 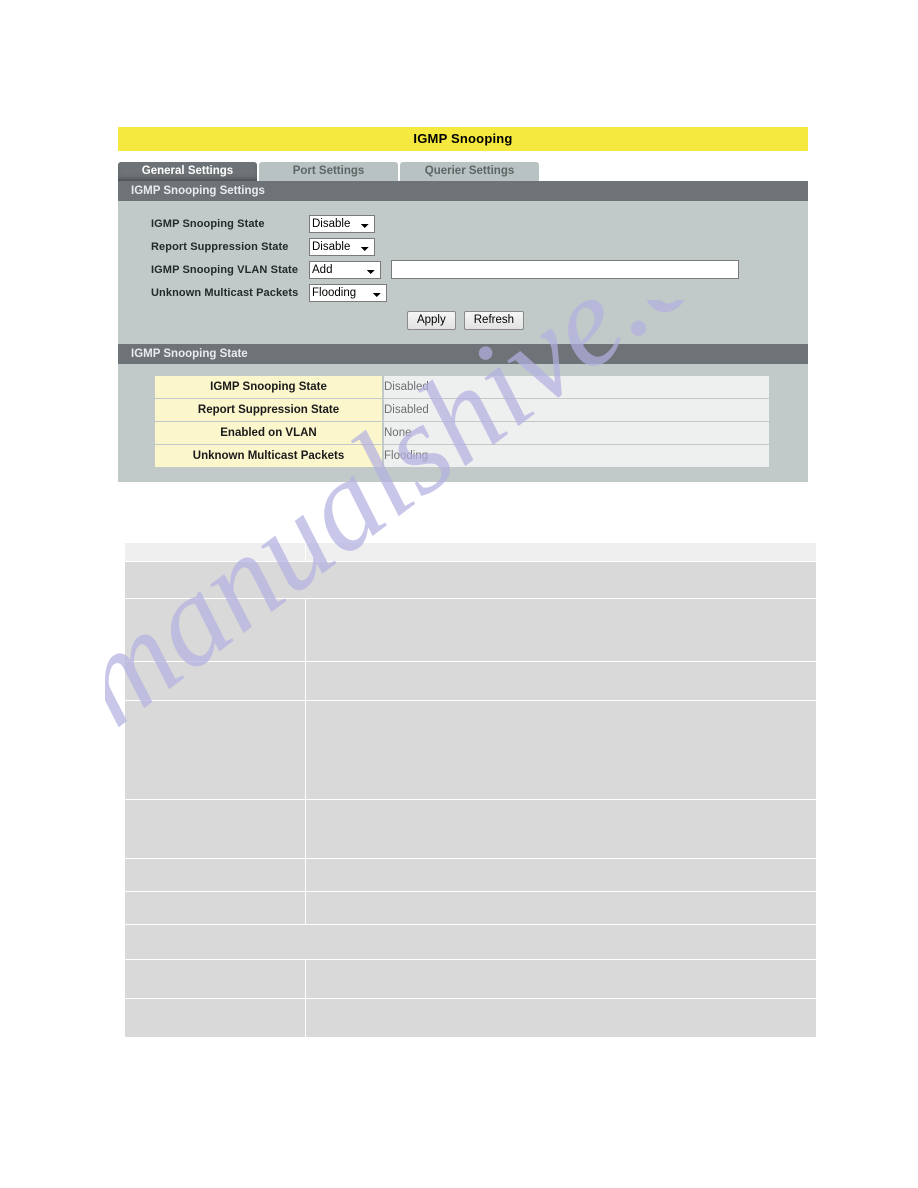 What do you see at coordinates (576, 410) in the screenshot?
I see `state-value-report-suppression-state: Disabled` at bounding box center [576, 410].